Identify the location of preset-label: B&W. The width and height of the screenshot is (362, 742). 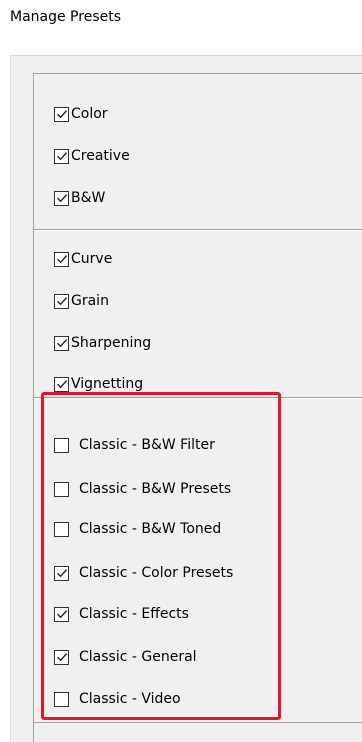
(88, 198).